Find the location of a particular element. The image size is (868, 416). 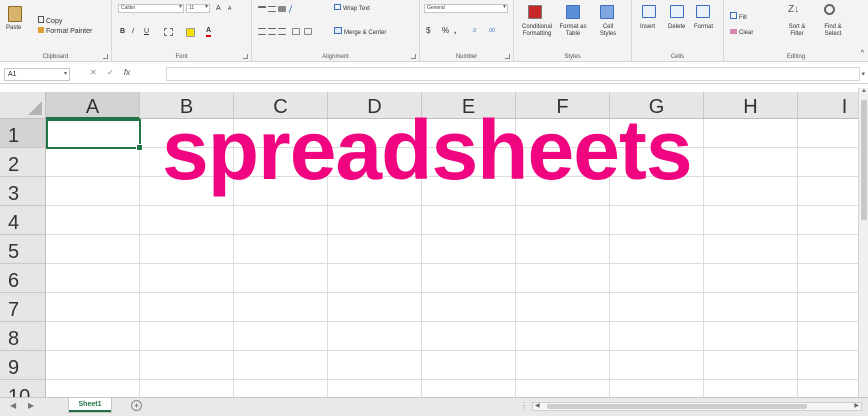

format-as-table-button: Format as Table is located at coordinates (573, 31).